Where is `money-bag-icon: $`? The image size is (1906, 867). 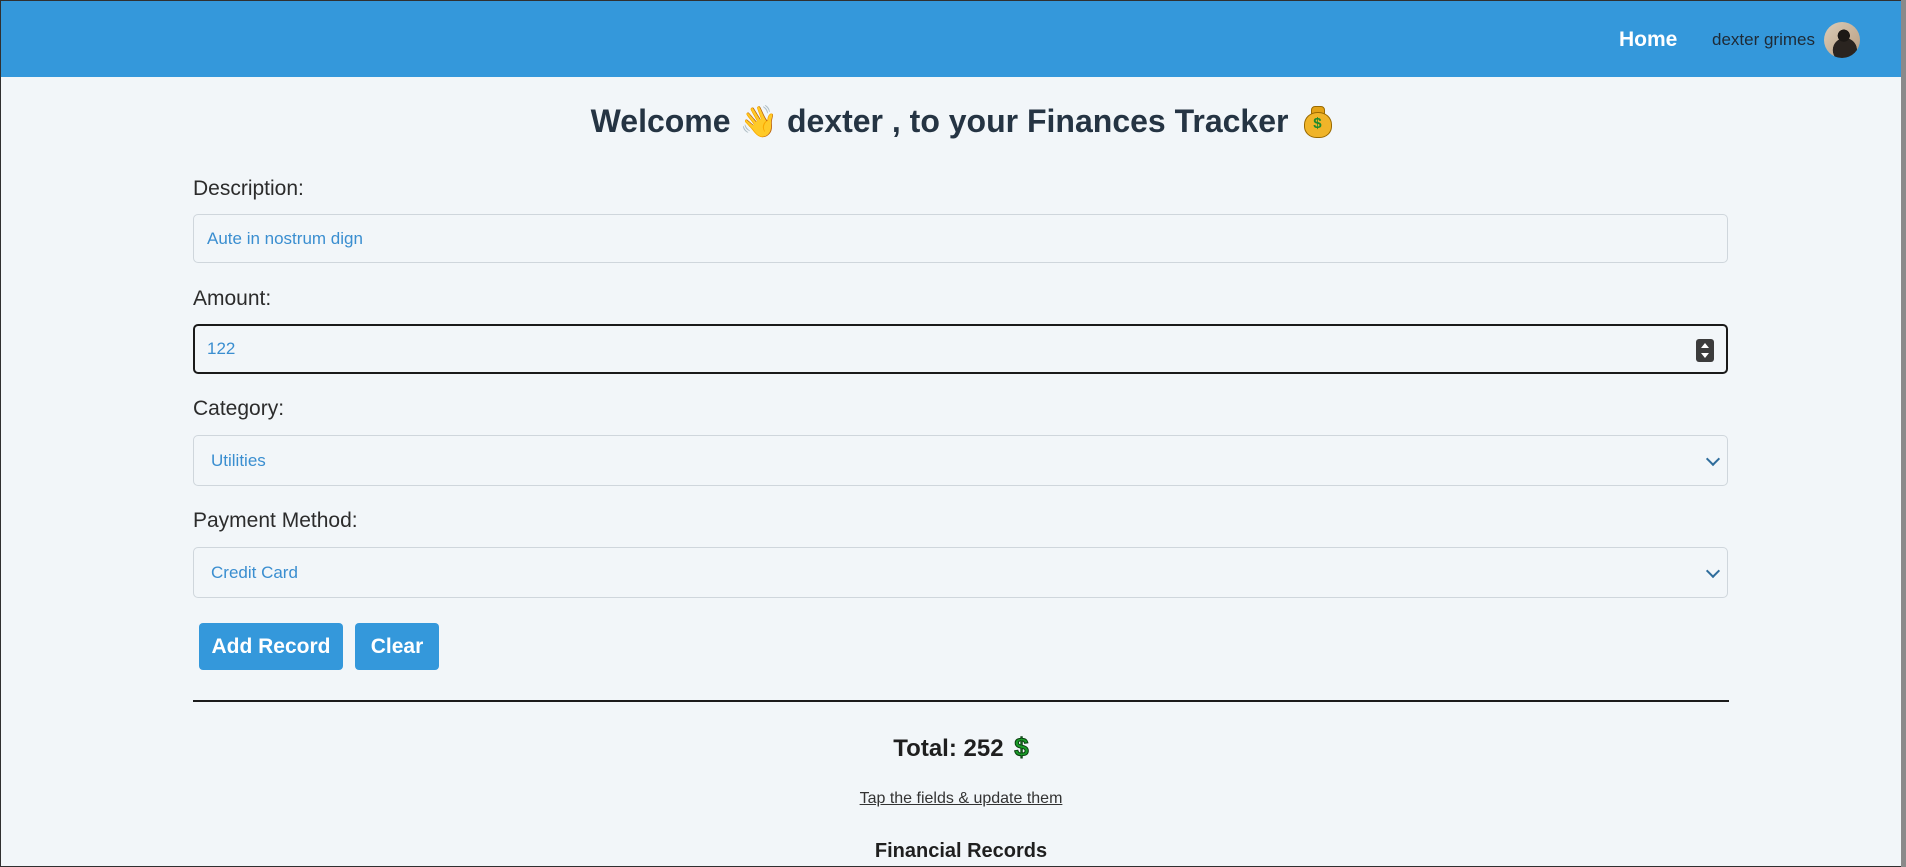
money-bag-icon: $ is located at coordinates (1318, 121).